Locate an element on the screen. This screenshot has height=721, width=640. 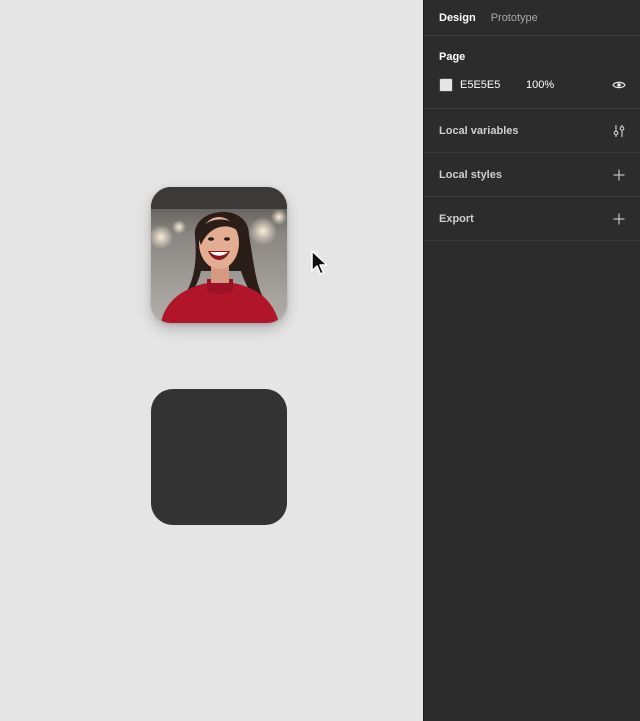
local-variables-section: Local variables is located at coordinates (532, 131).